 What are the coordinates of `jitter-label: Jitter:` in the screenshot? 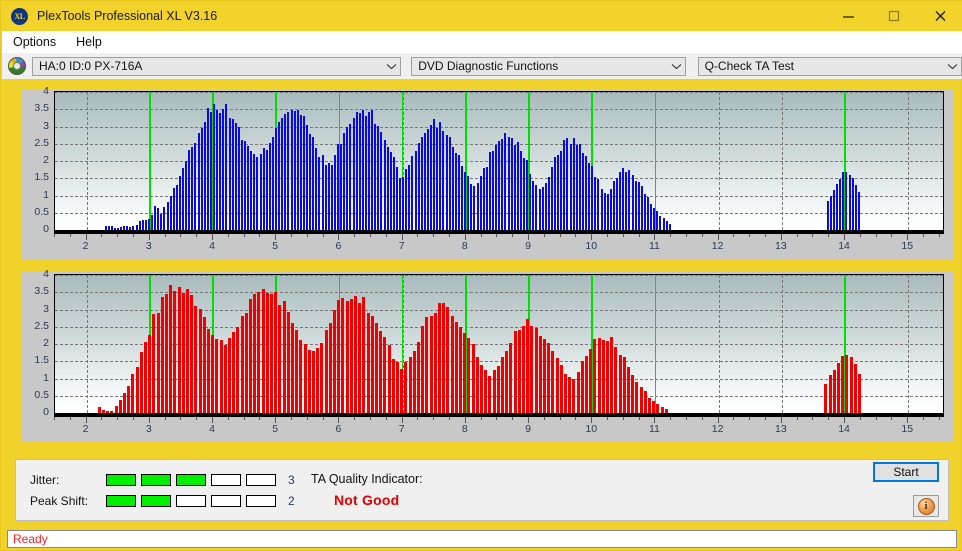 It's located at (45, 480).